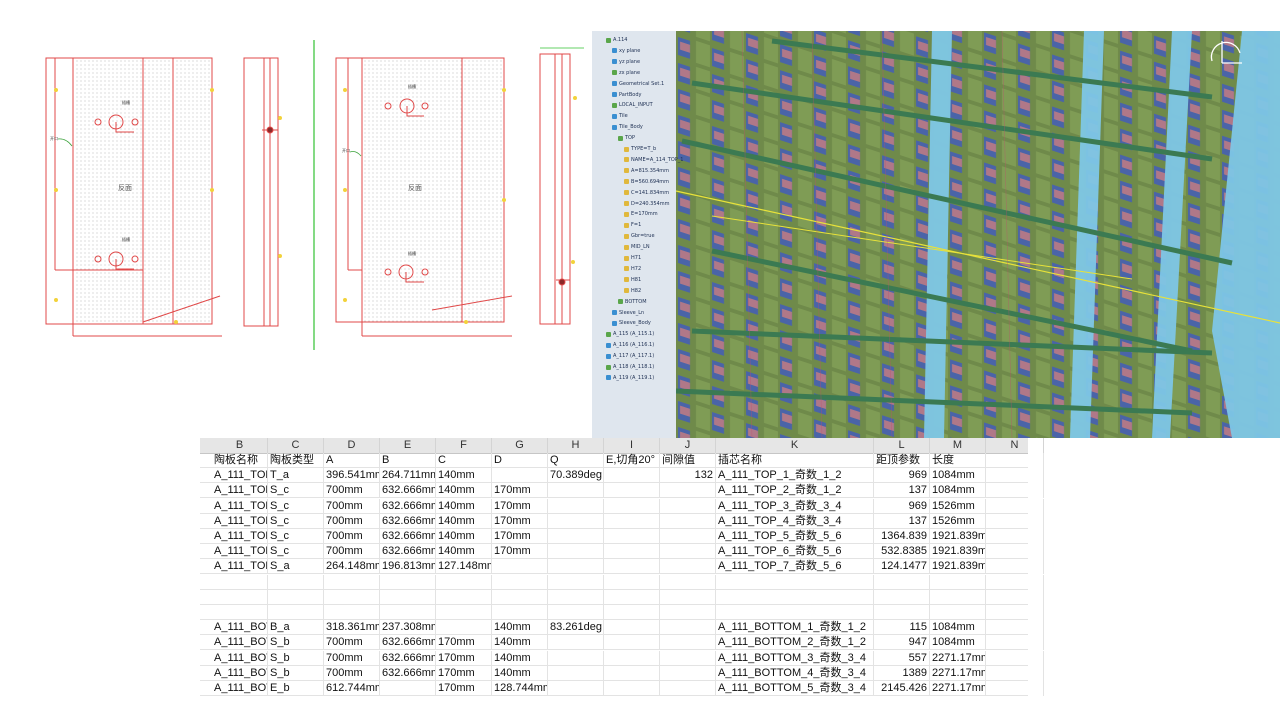 The image size is (1280, 720). I want to click on table-cell: 1389, so click(902, 673).